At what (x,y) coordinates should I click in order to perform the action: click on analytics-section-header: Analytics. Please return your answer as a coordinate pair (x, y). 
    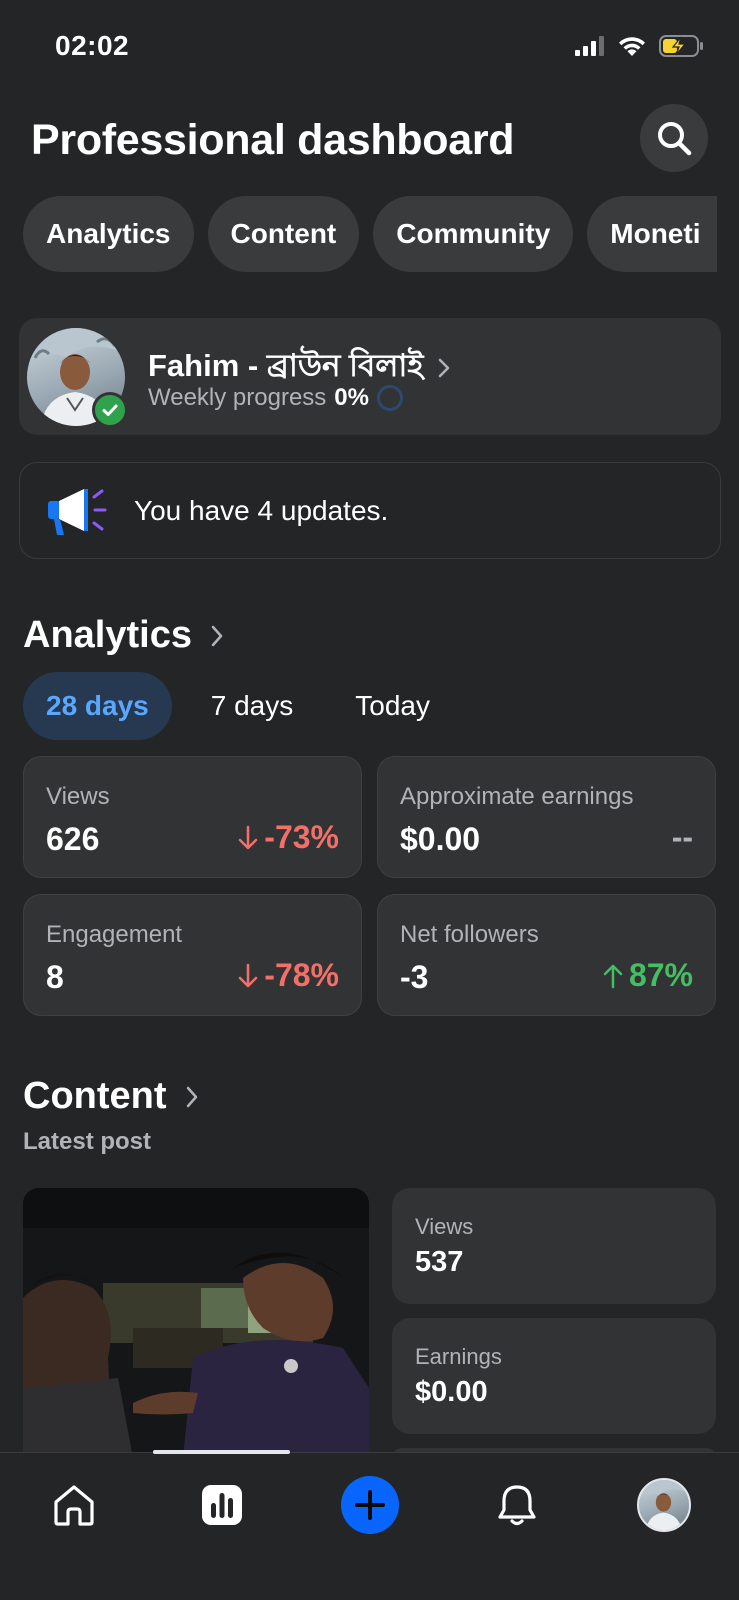
    Looking at the image, I should click on (123, 635).